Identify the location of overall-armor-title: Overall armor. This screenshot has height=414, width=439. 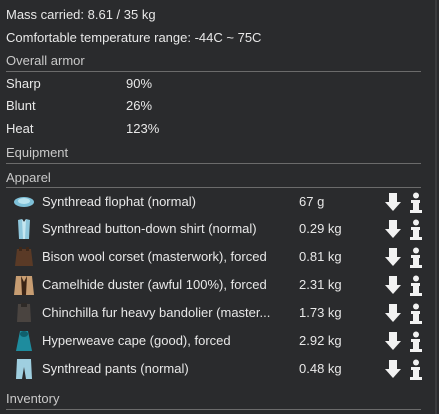
(45, 60).